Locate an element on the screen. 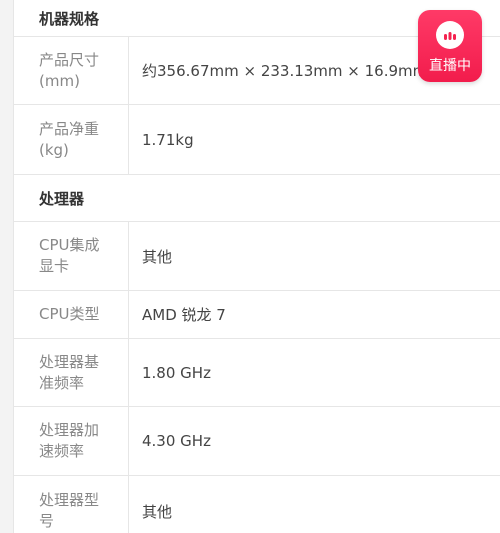 The width and height of the screenshot is (500, 533). live-badge-button: 直播中 is located at coordinates (450, 46).